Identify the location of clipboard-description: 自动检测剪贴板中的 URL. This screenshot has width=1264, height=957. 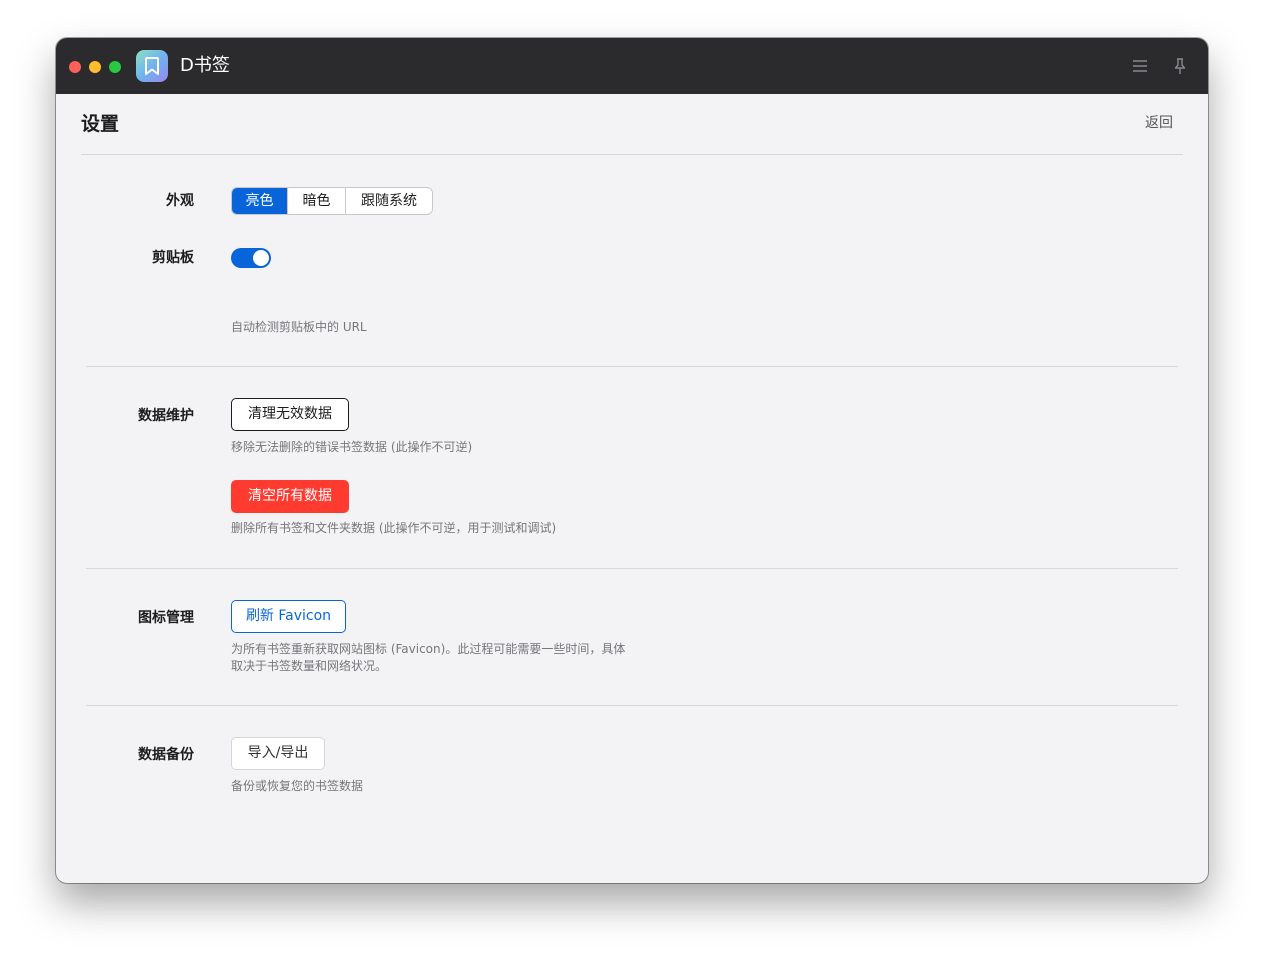
(299, 327).